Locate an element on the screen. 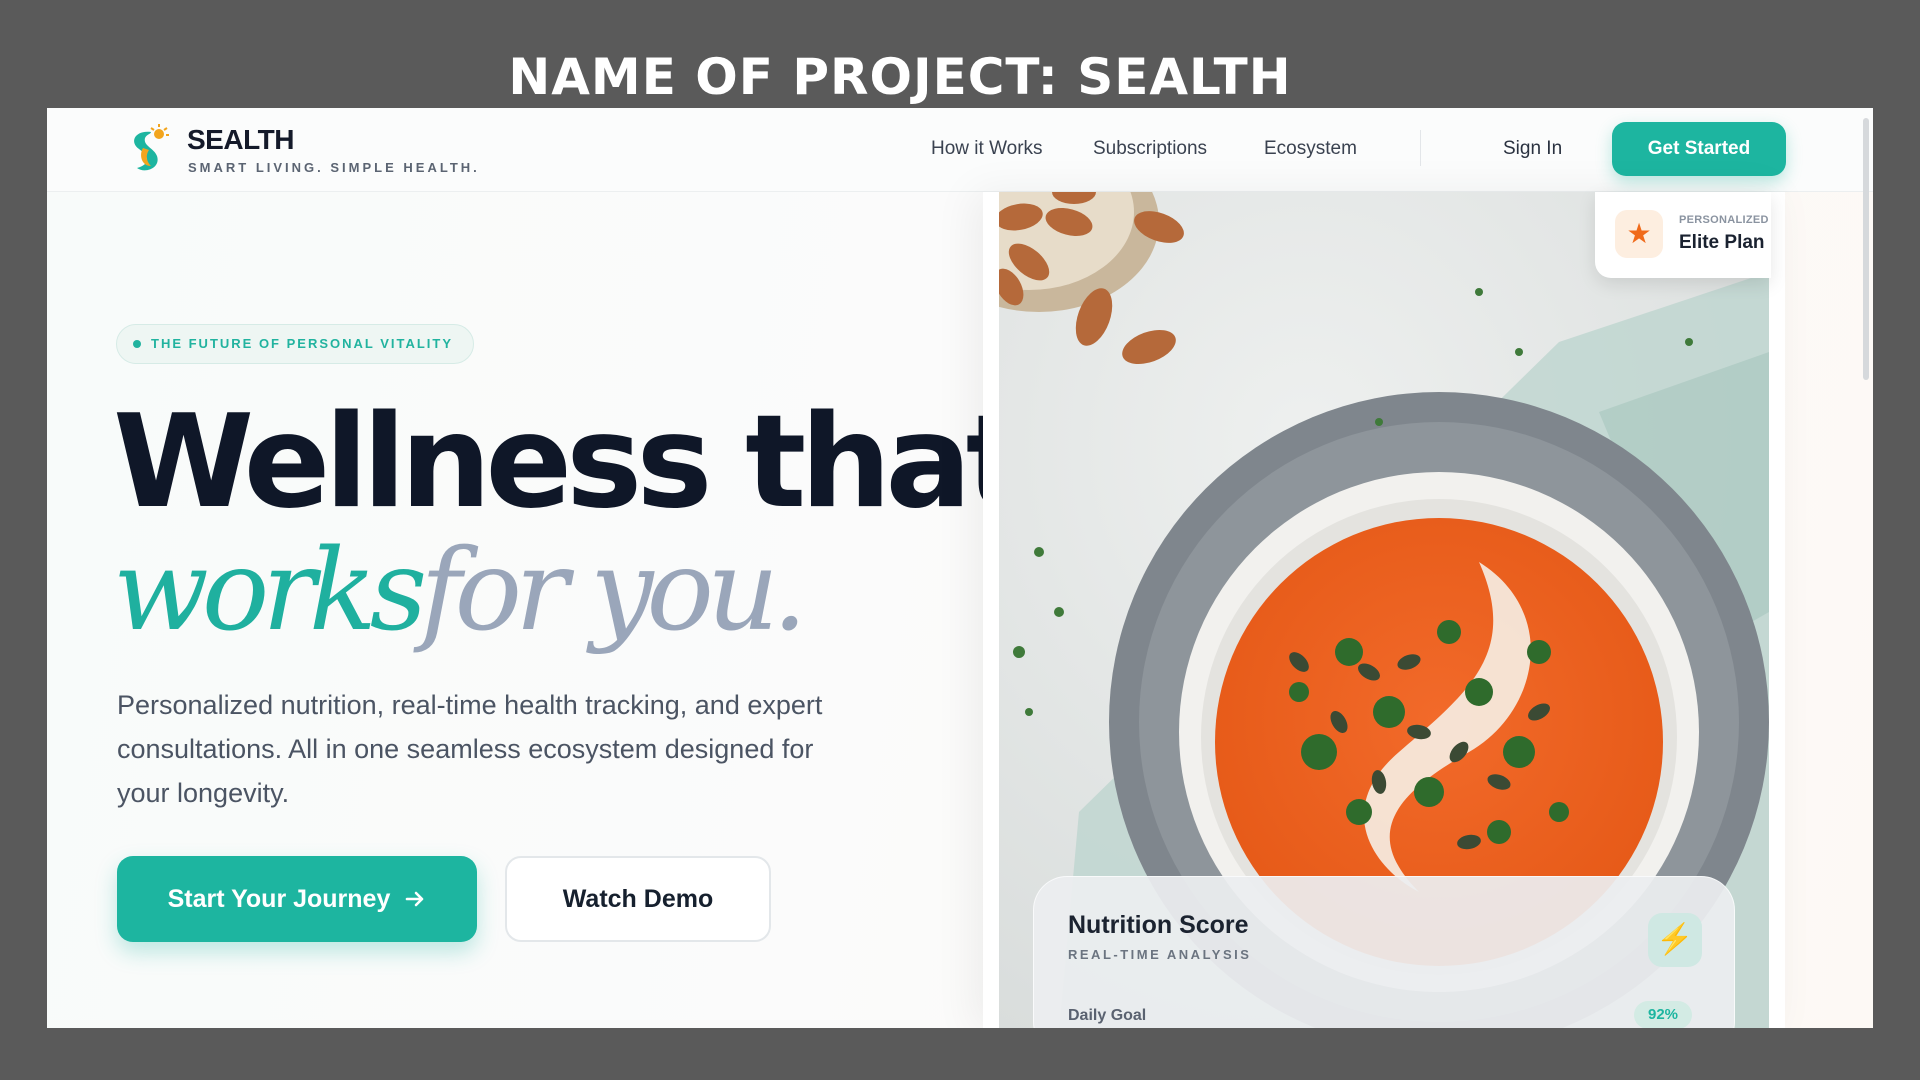 The height and width of the screenshot is (1080, 1920). get-started-button: Get Started is located at coordinates (1699, 149).